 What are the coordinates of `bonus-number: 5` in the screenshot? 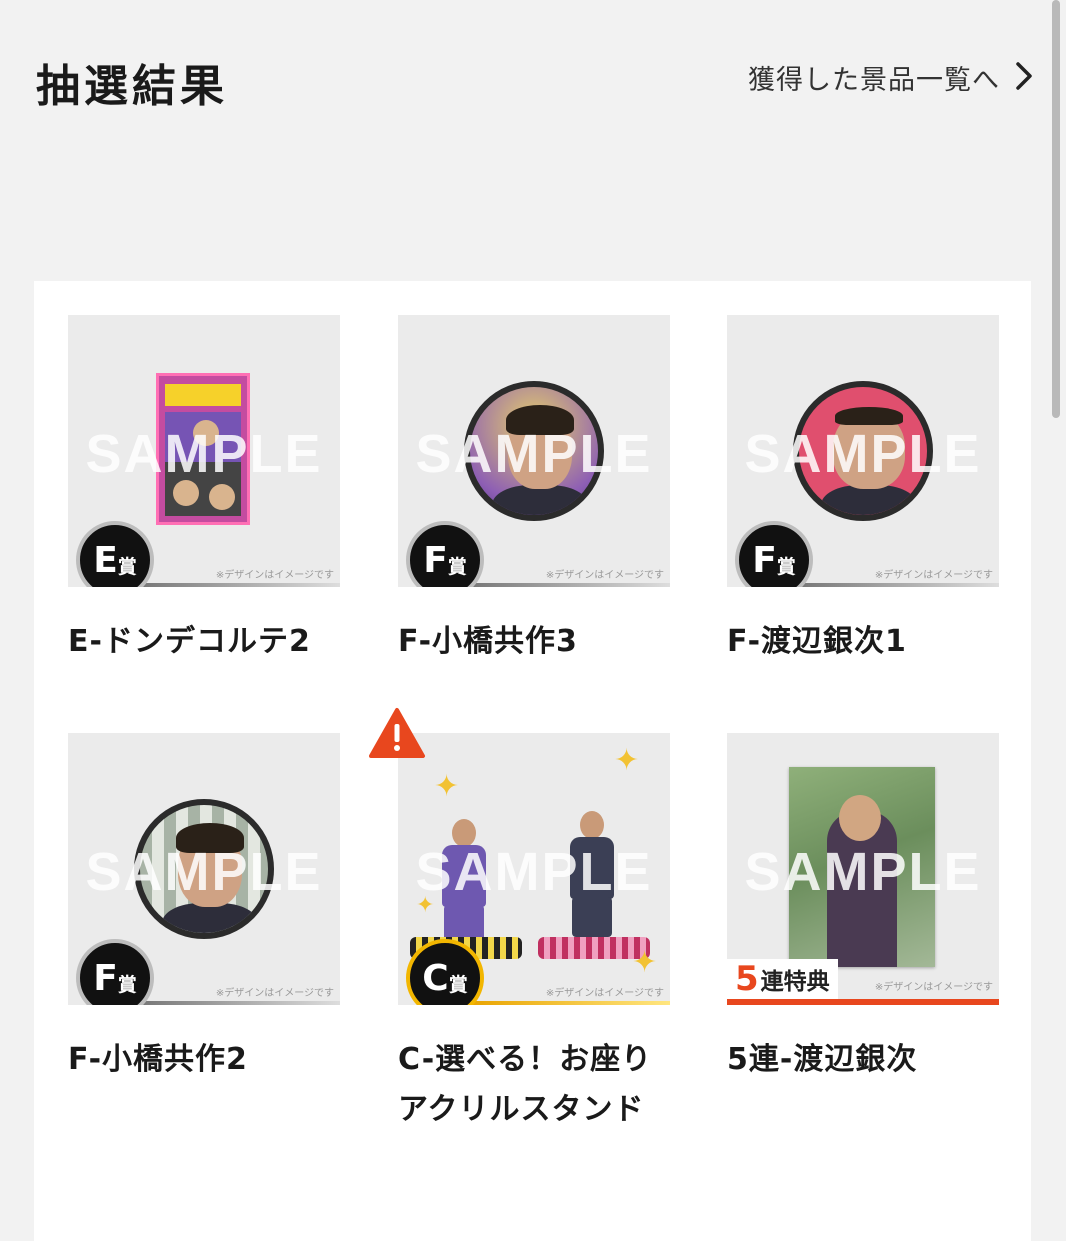 It's located at (747, 979).